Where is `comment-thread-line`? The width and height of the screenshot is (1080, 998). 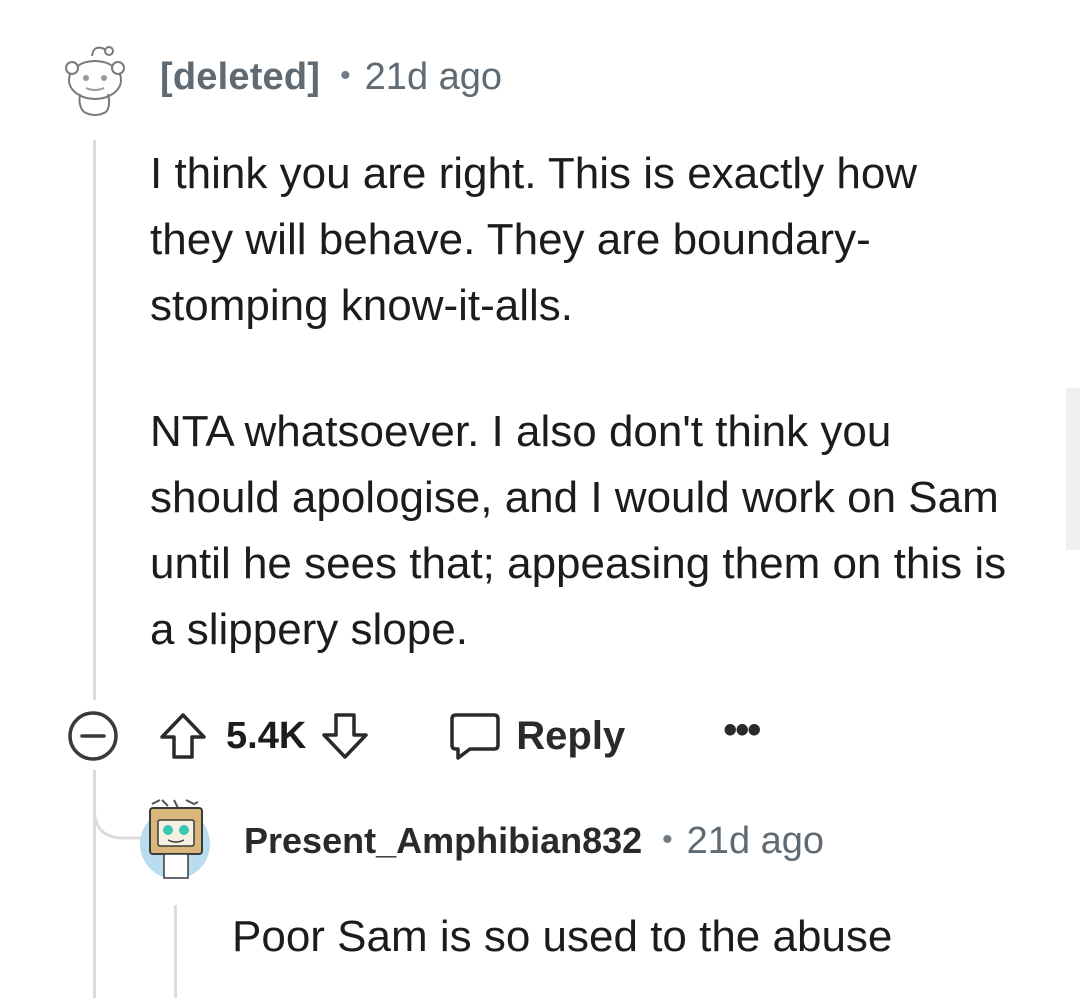 comment-thread-line is located at coordinates (94, 420).